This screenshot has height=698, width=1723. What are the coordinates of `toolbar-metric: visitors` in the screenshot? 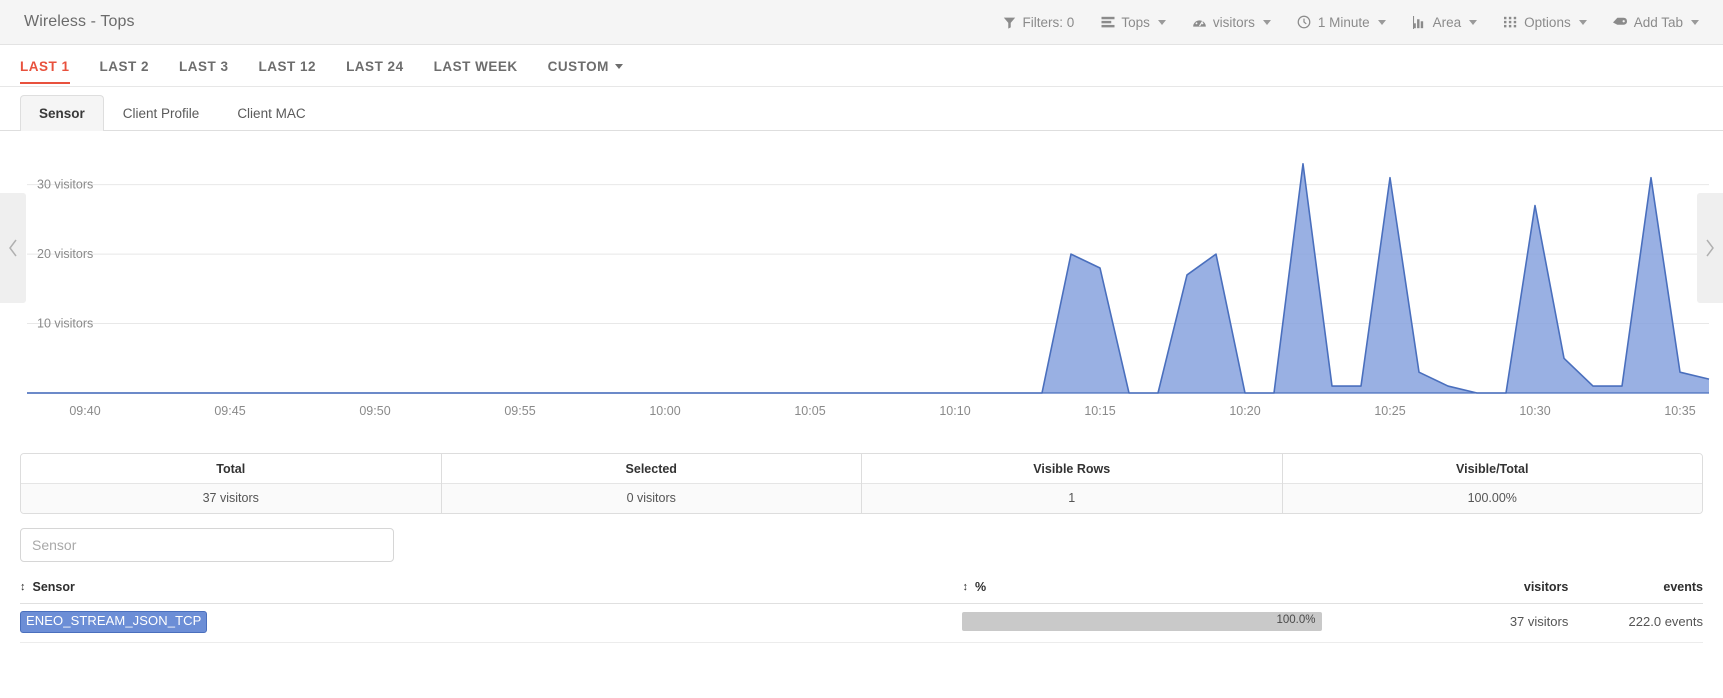 It's located at (1231, 22).